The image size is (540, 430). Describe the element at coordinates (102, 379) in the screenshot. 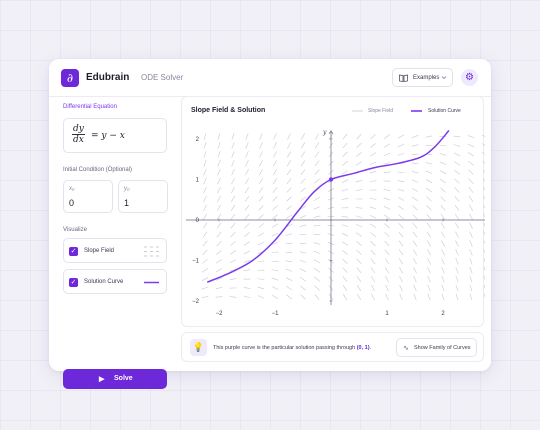

I see `play-icon: ▶` at that location.